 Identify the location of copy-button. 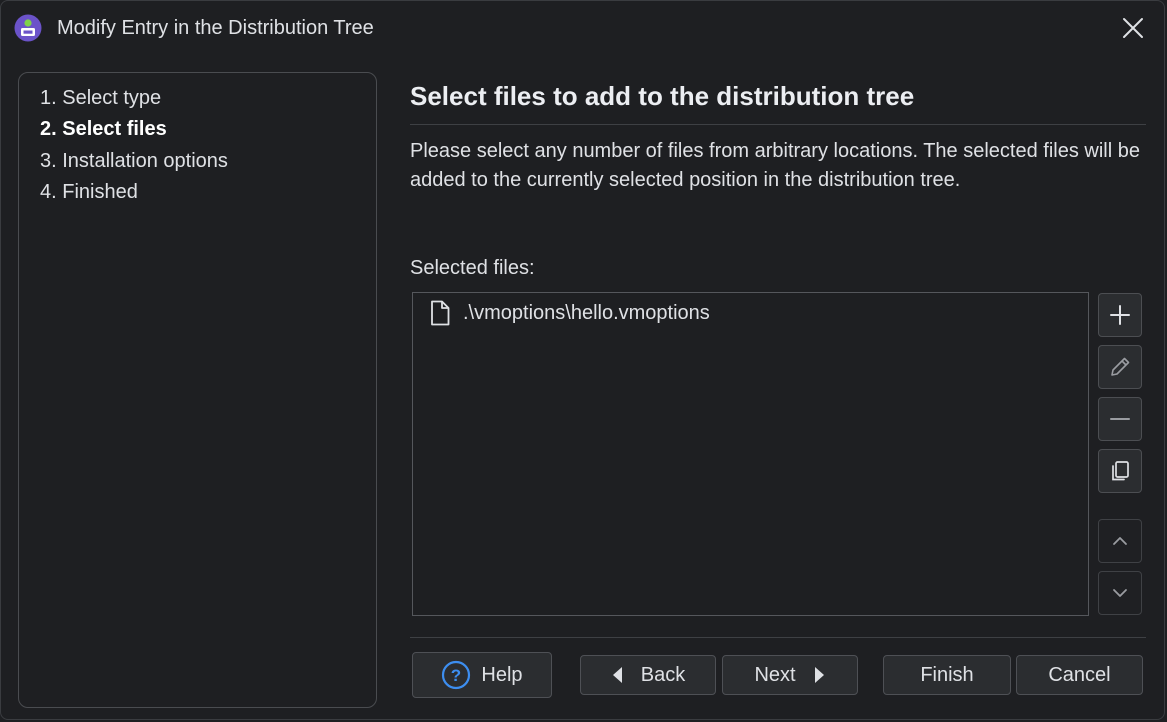
(1120, 471).